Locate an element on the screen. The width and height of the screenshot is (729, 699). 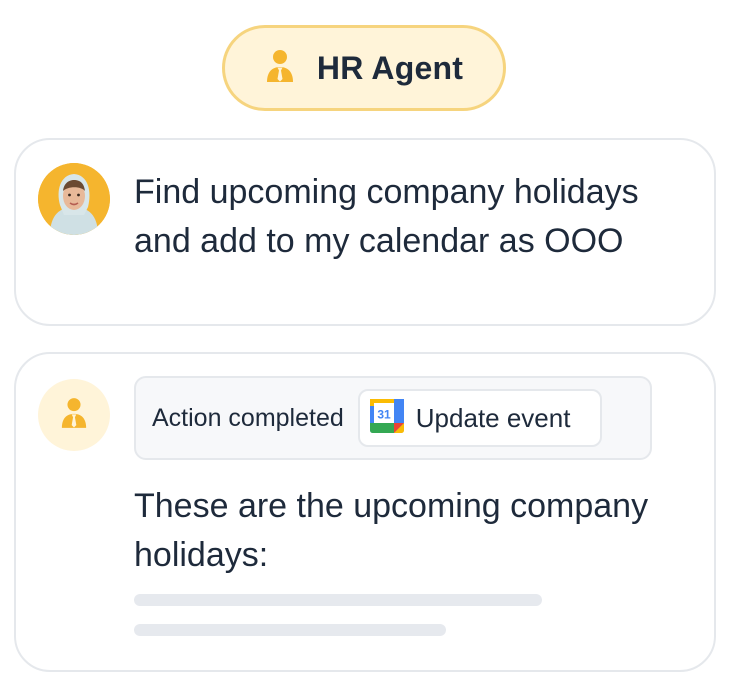
google-calendar-icon: 31 is located at coordinates (386, 418).